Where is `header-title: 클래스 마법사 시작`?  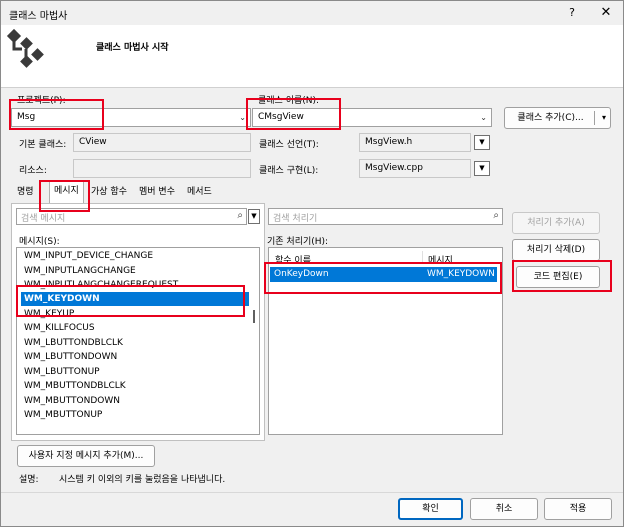 header-title: 클래스 마법사 시작 is located at coordinates (132, 48).